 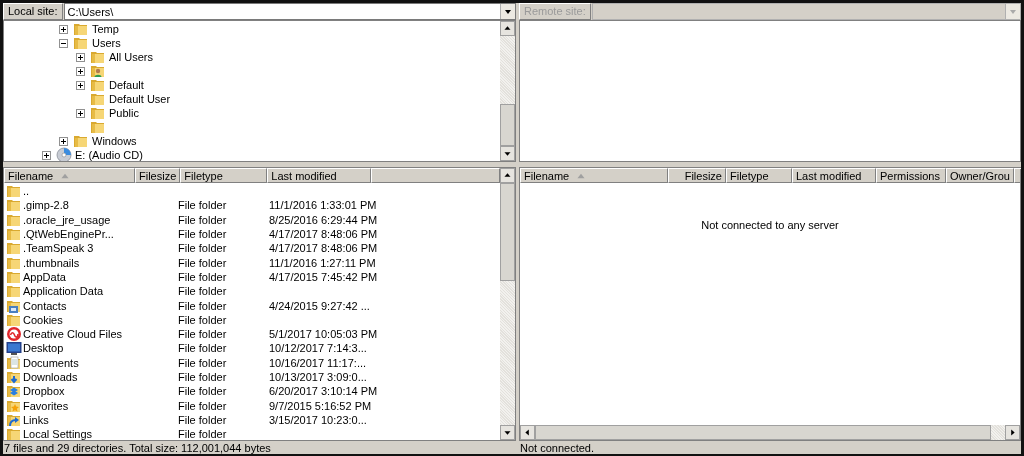 I want to click on download-folder-icon, so click(x=14, y=377).